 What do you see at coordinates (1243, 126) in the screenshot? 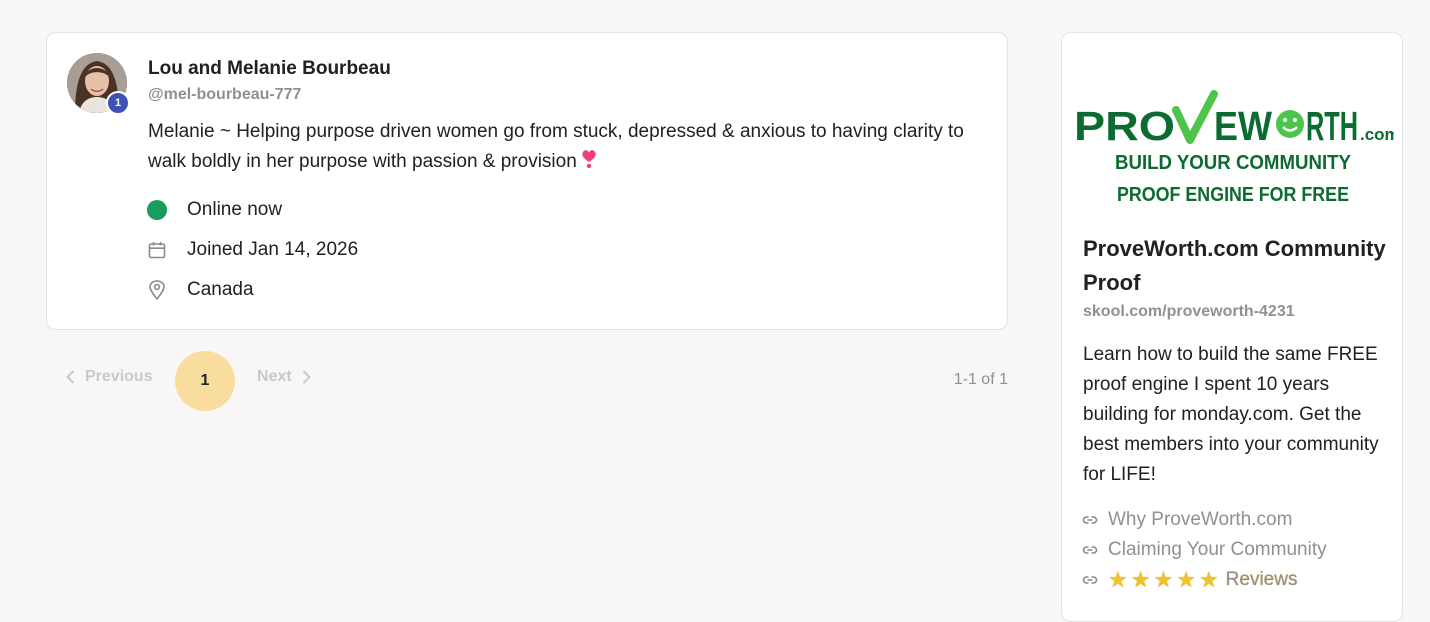
I see `logo-brand-post: EW` at bounding box center [1243, 126].